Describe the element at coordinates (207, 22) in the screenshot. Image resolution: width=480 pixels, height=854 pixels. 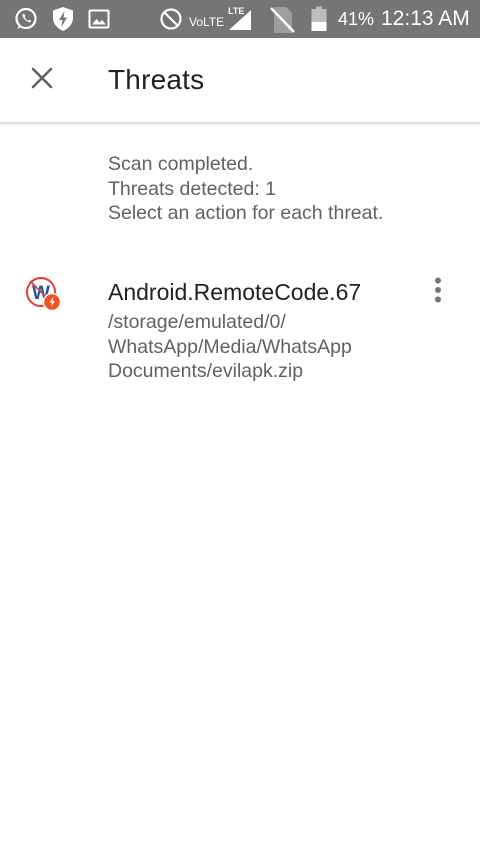
I see `volte-label: VoLTE` at that location.